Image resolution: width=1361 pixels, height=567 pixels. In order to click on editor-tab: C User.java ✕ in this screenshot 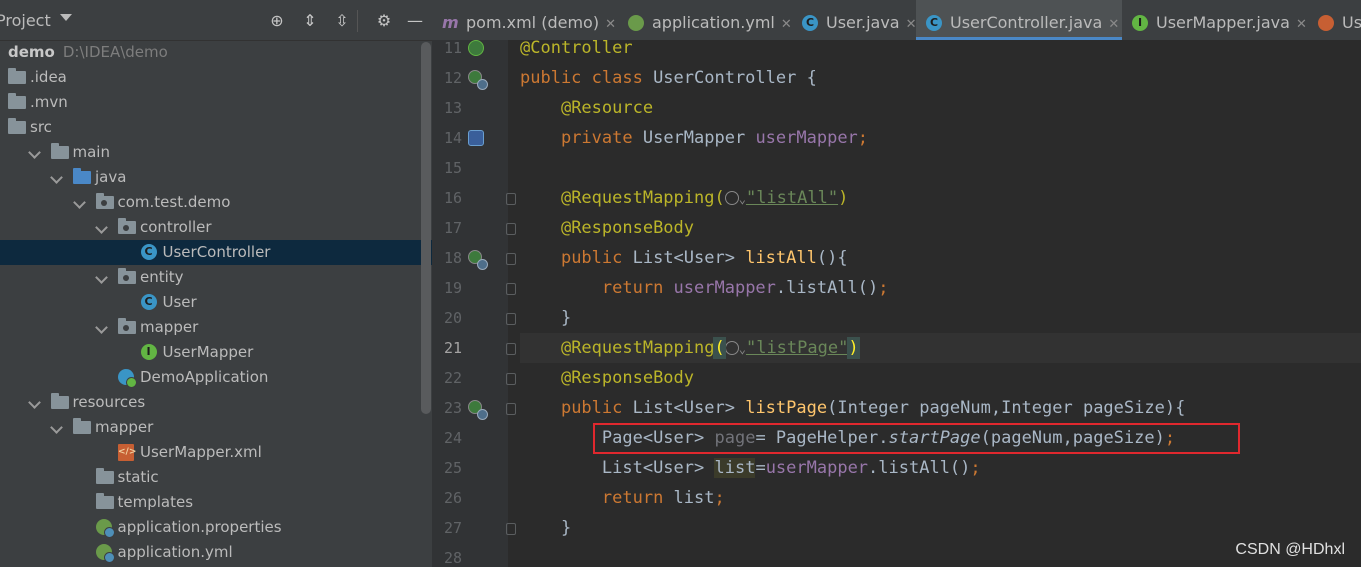, I will do `click(854, 20)`.